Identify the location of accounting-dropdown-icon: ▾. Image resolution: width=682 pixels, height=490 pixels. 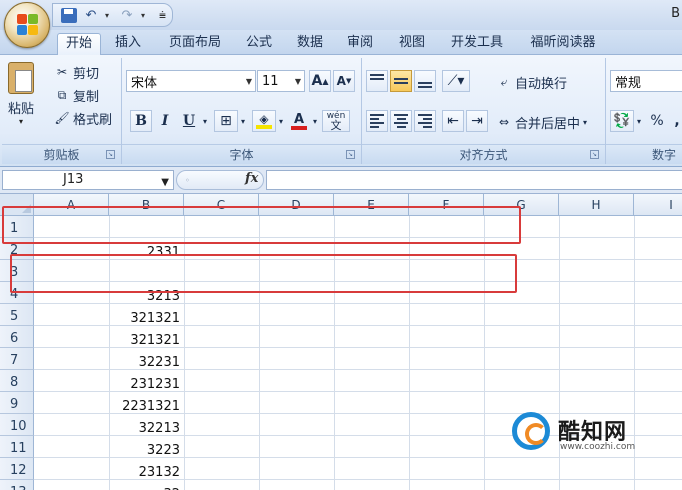
(639, 121).